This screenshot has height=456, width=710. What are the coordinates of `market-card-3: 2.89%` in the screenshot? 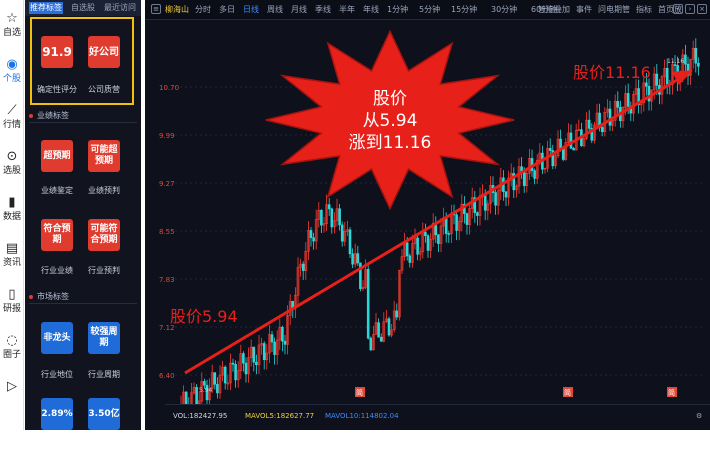 It's located at (57, 414).